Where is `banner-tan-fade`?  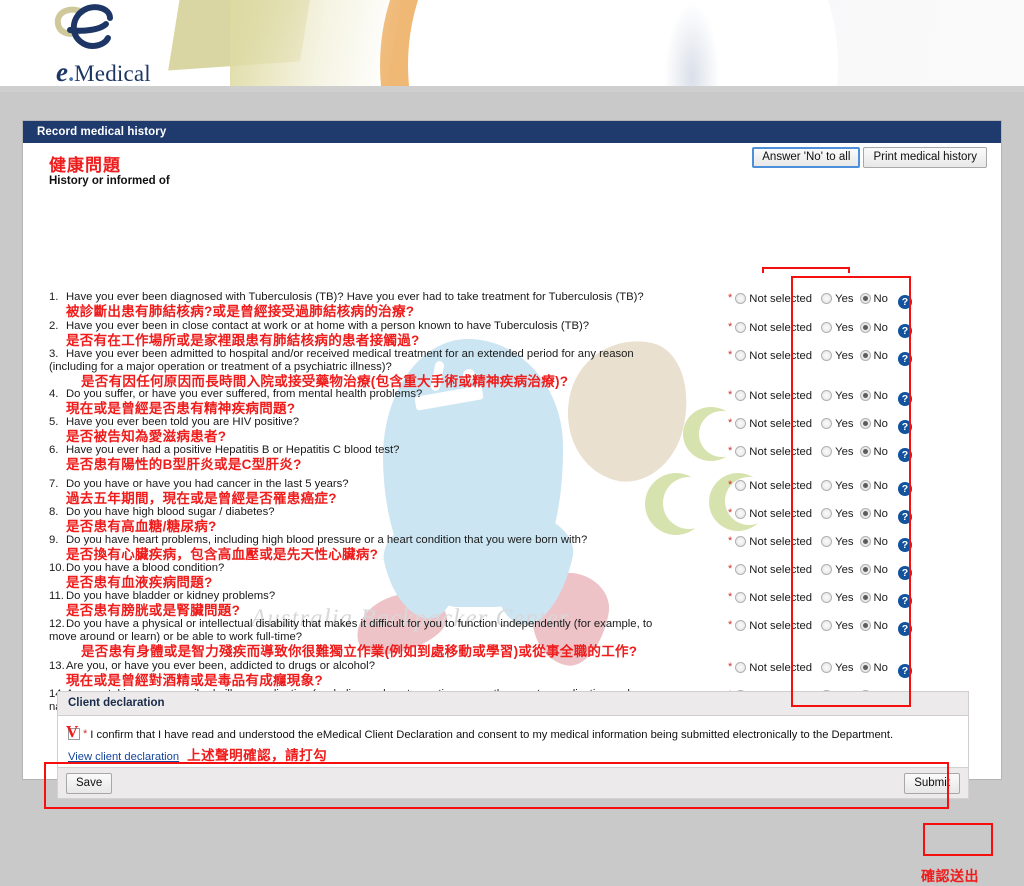 banner-tan-fade is located at coordinates (330, 46).